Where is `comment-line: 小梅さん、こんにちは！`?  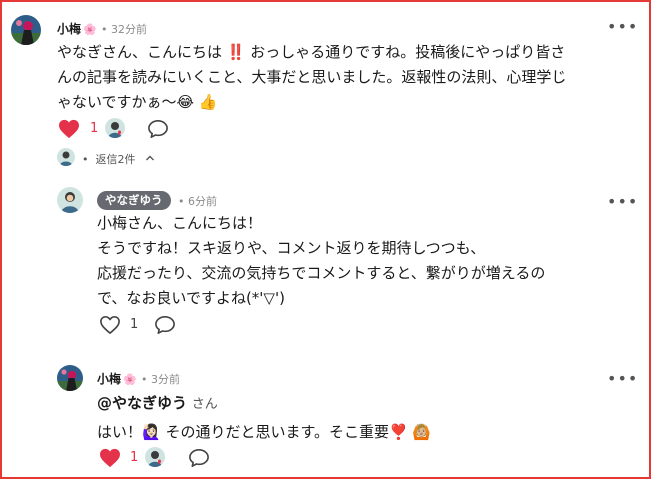 comment-line: 小梅さん、こんにちは！ is located at coordinates (180, 223).